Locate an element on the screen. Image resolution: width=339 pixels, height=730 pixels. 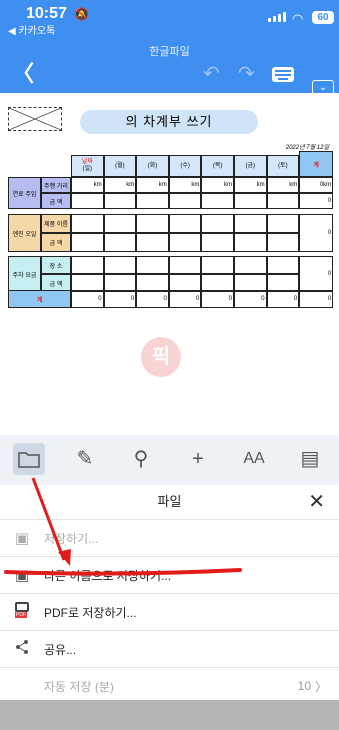
chevron-right-icon: 〉 is located at coordinates (320, 686).